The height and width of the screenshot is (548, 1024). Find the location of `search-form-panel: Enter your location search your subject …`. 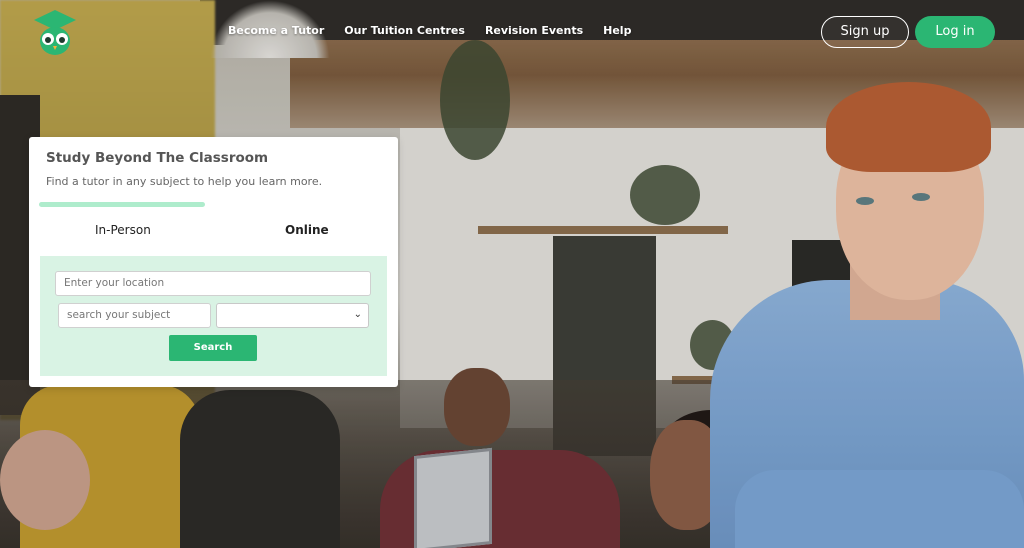

search-form-panel: Enter your location search your subject … is located at coordinates (213, 316).